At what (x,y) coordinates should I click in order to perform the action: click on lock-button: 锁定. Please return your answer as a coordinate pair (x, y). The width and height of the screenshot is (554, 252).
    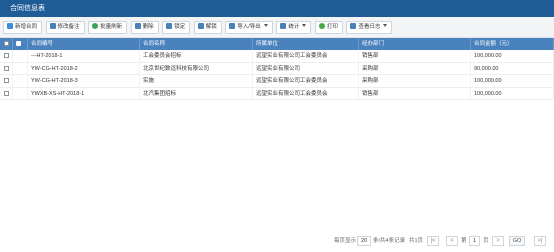
    Looking at the image, I should click on (176, 27).